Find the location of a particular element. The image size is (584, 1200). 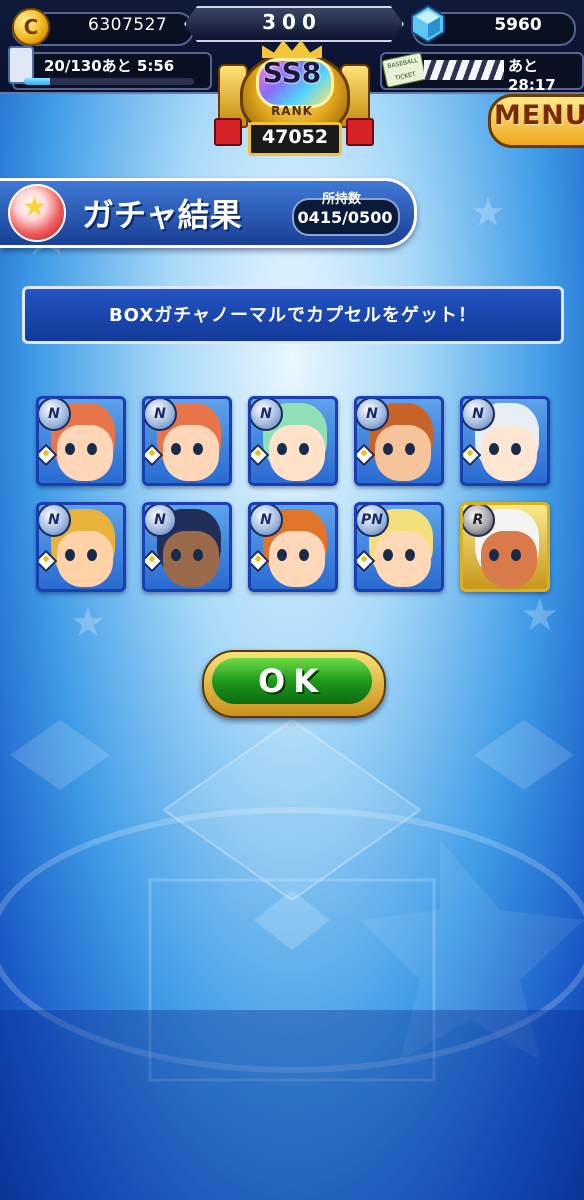

owned-count-label: 所持数 is located at coordinates (342, 199).